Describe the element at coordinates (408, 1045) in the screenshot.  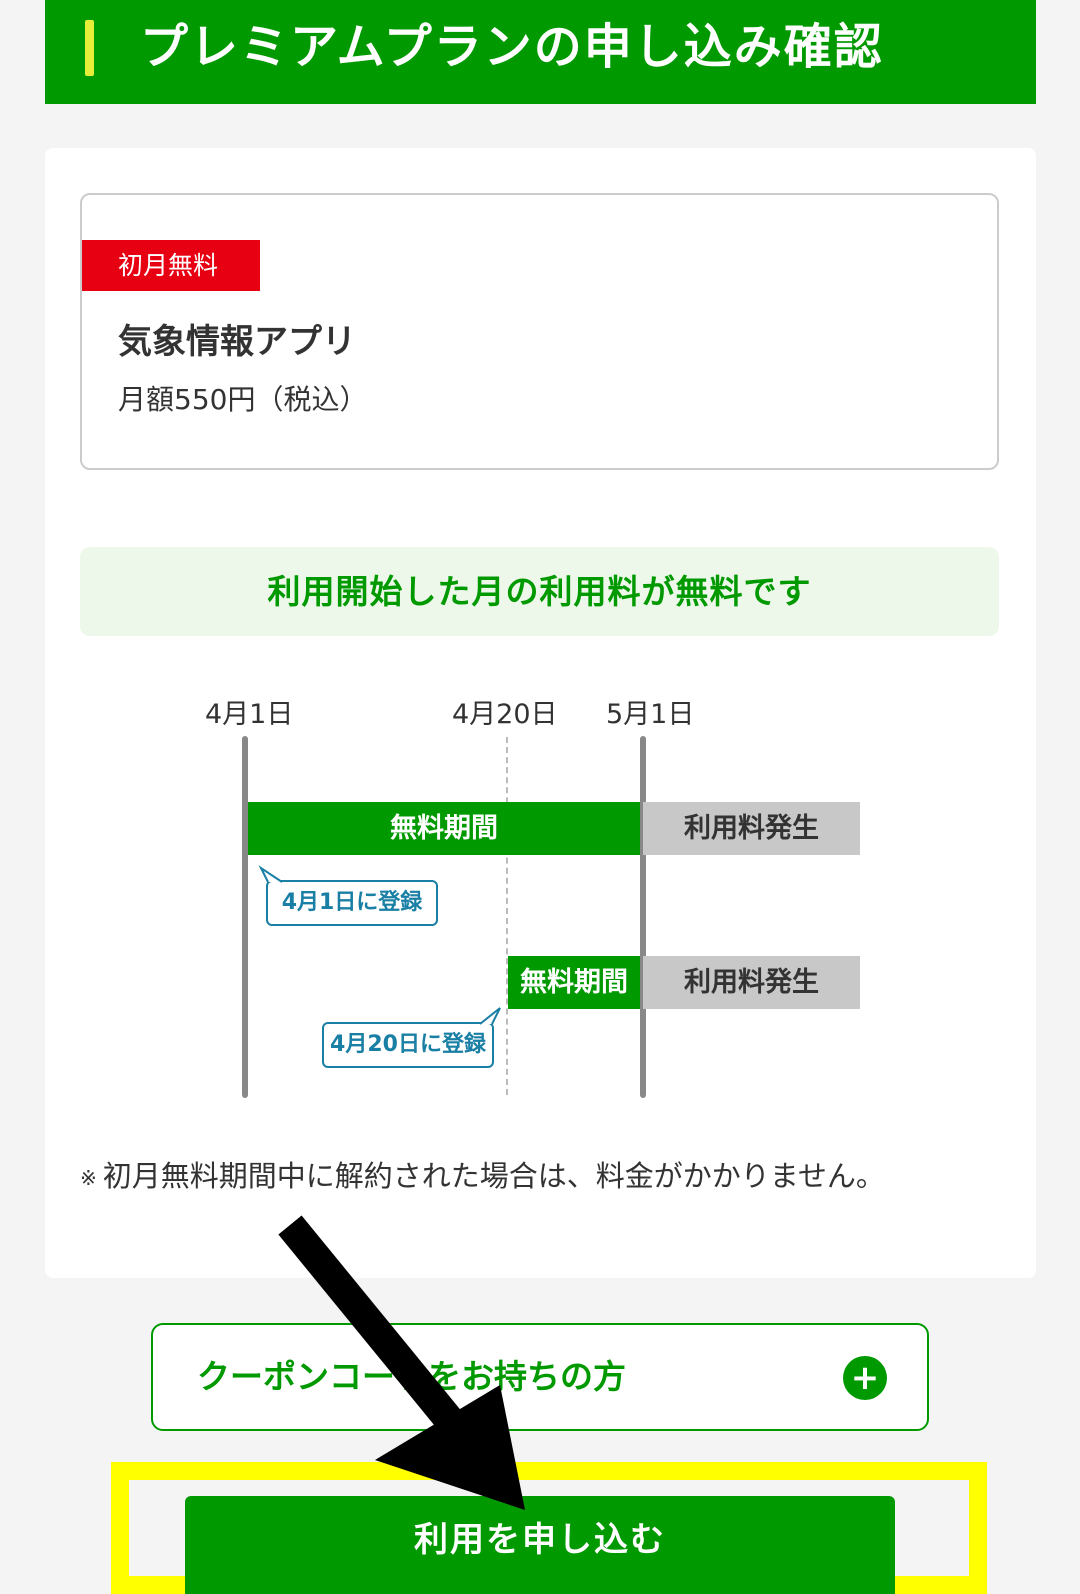
I see `registration-bubble-apr20: 4月20日に登録` at that location.